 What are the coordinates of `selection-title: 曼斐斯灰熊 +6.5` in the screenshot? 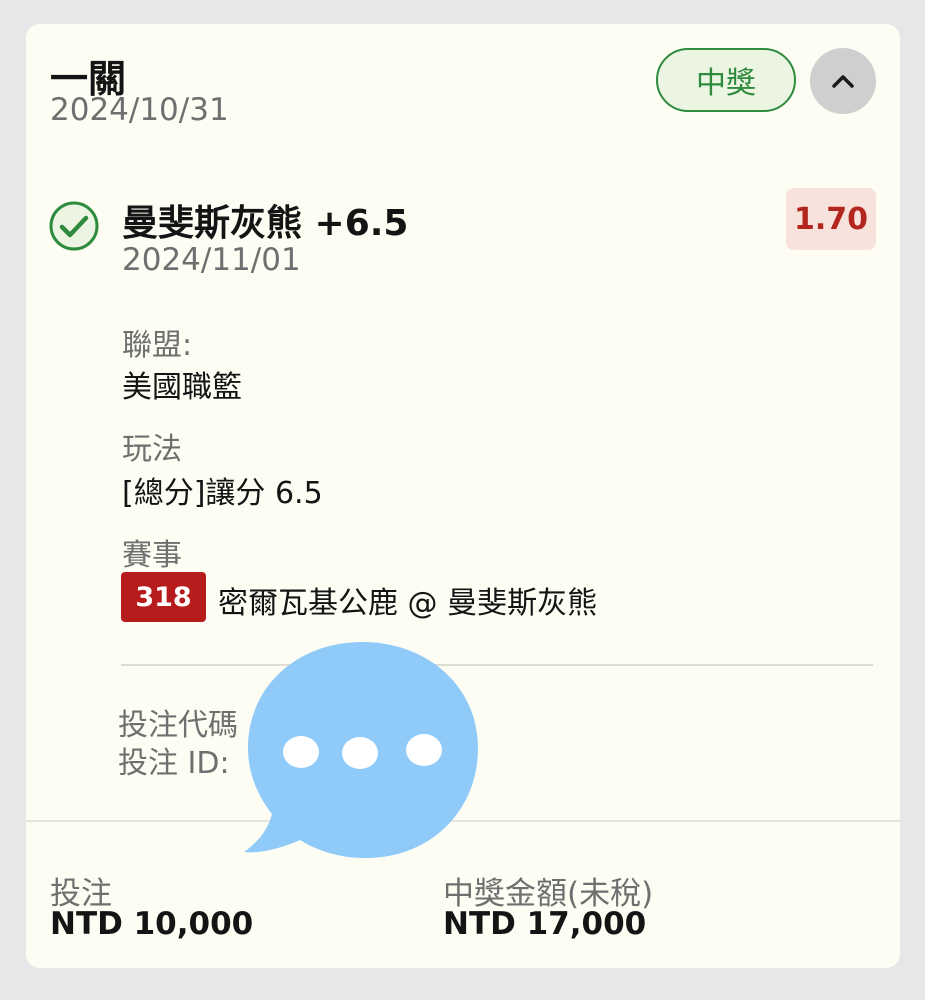 It's located at (265, 223).